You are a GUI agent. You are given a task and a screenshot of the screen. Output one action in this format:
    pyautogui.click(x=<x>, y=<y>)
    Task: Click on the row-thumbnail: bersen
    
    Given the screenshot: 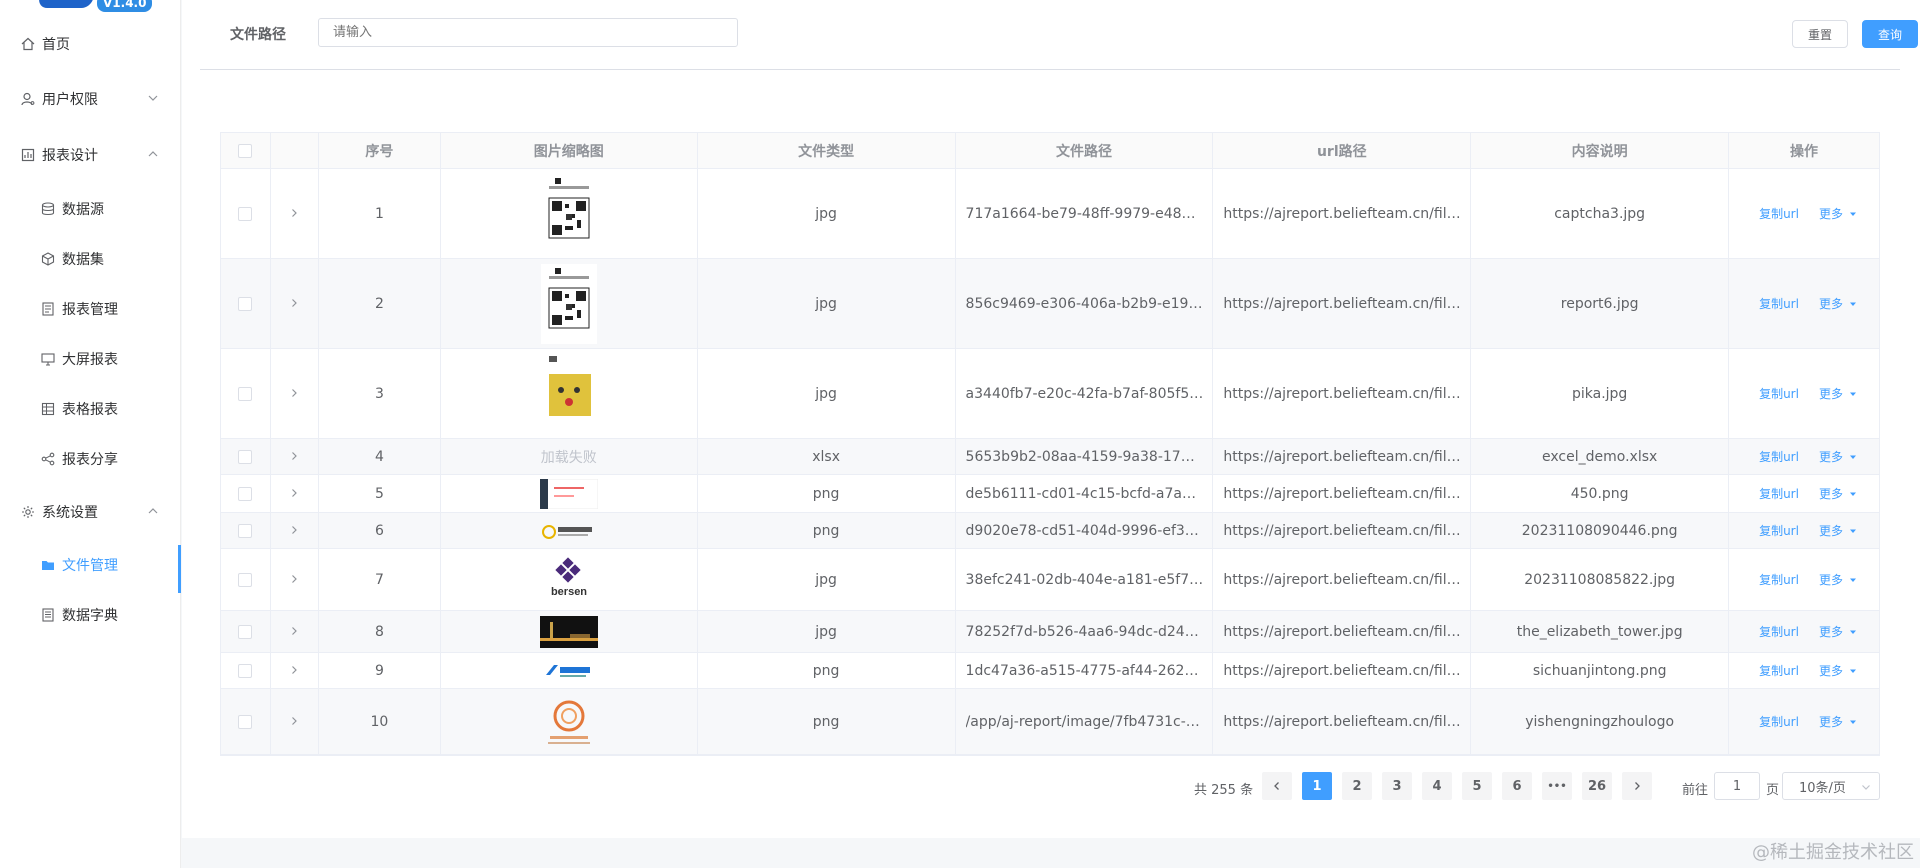 What is the action you would take?
    pyautogui.click(x=569, y=579)
    